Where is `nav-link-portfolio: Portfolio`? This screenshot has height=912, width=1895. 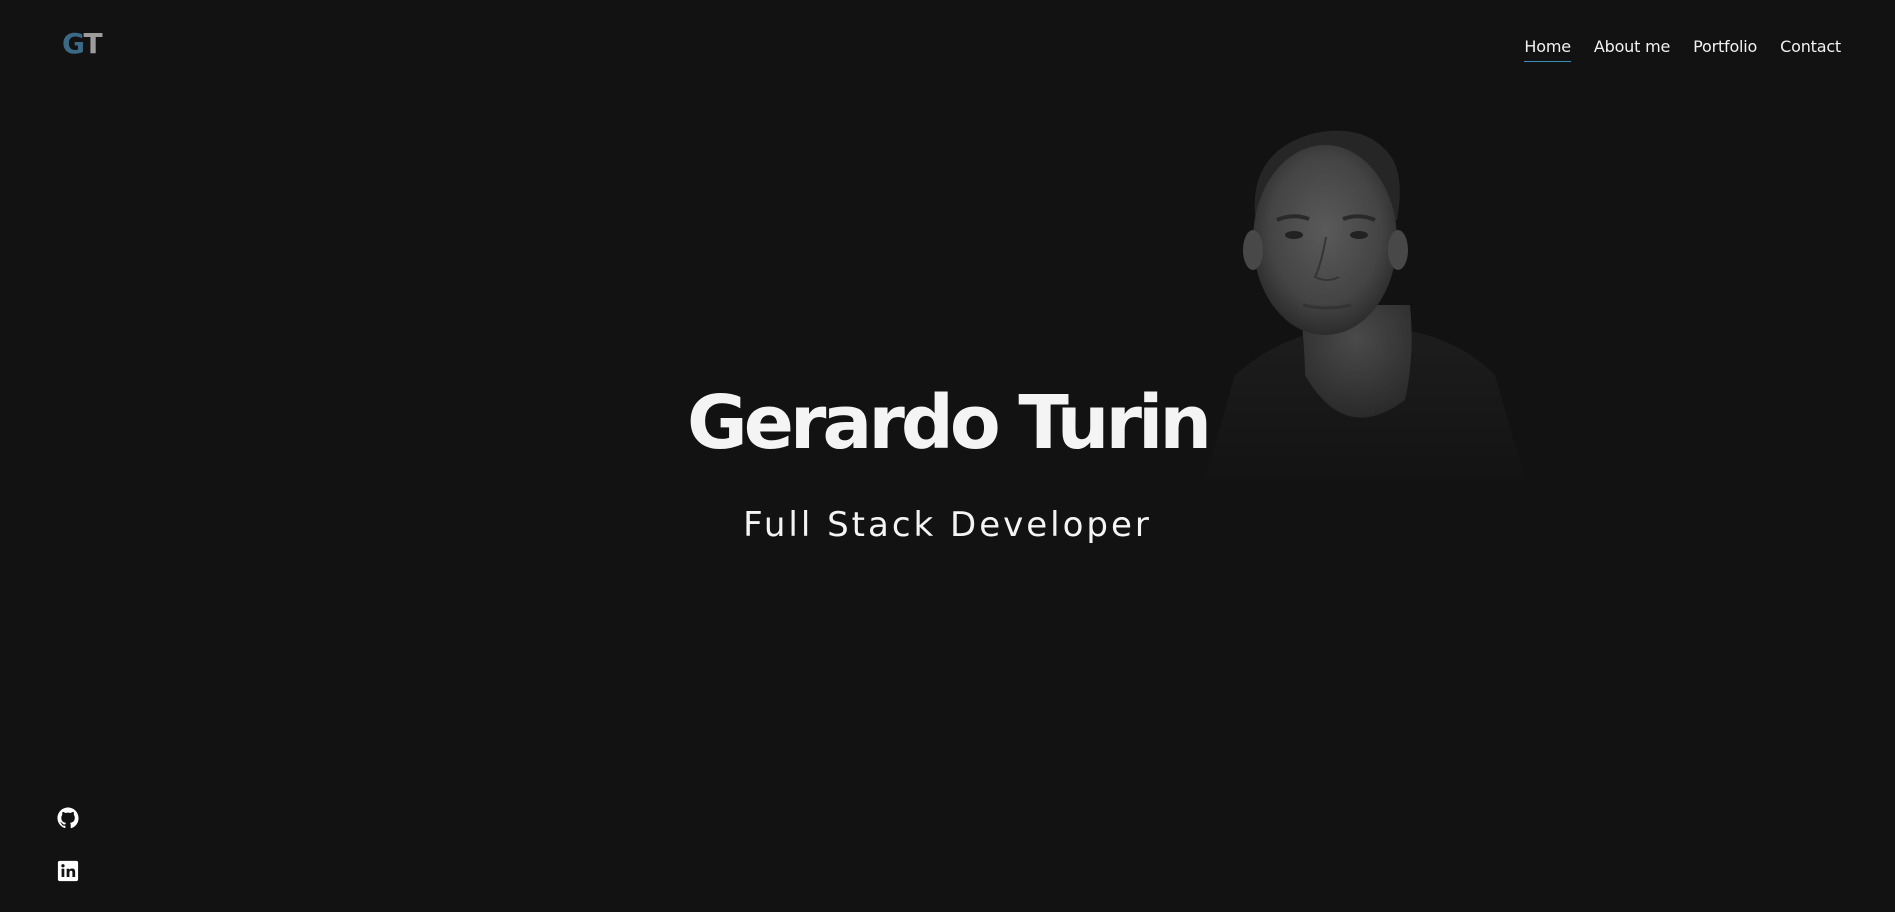 nav-link-portfolio: Portfolio is located at coordinates (1725, 49).